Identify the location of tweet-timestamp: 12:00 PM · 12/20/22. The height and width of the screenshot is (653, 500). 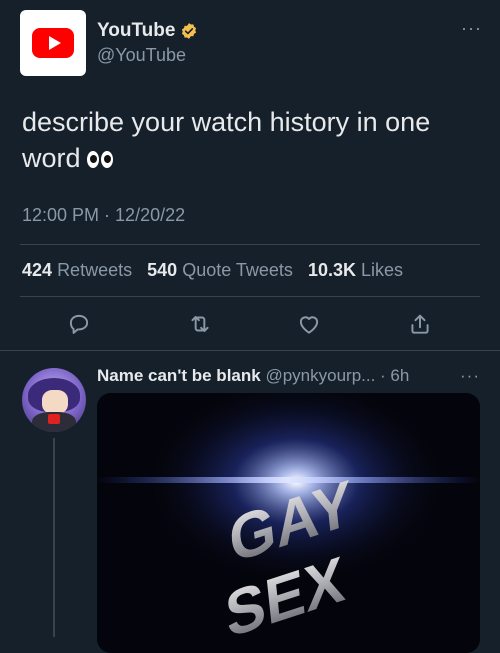
(103, 215).